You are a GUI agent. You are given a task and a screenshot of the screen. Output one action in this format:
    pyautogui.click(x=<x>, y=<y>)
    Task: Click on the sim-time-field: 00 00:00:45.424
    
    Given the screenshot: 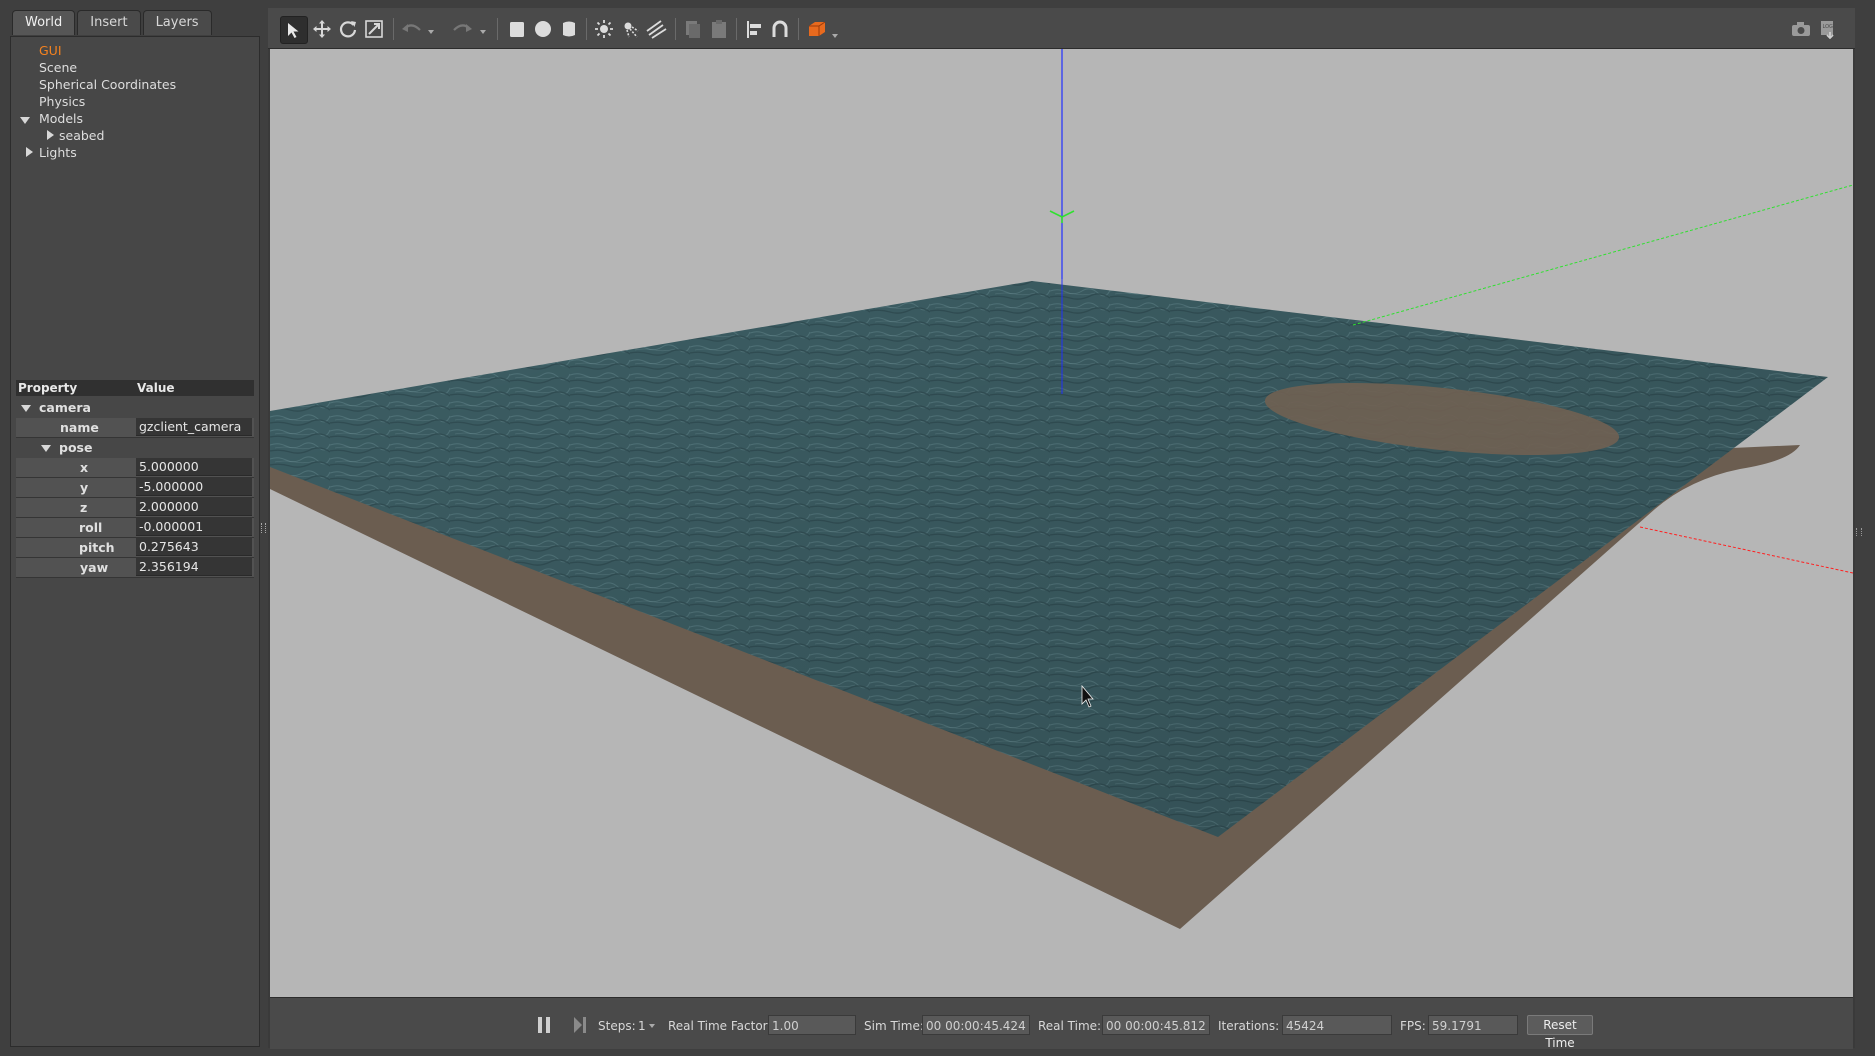 What is the action you would take?
    pyautogui.click(x=976, y=1025)
    